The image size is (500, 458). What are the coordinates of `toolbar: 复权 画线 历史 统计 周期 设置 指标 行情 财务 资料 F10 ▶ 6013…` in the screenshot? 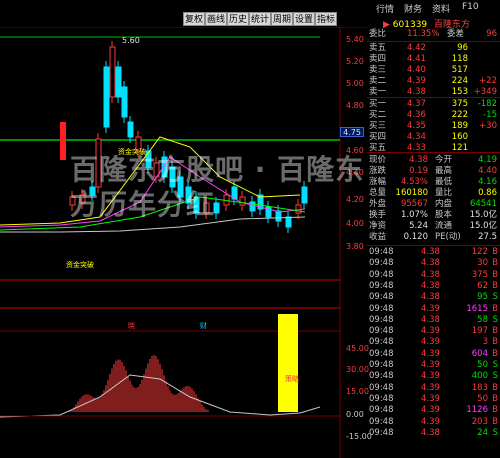 It's located at (250, 15).